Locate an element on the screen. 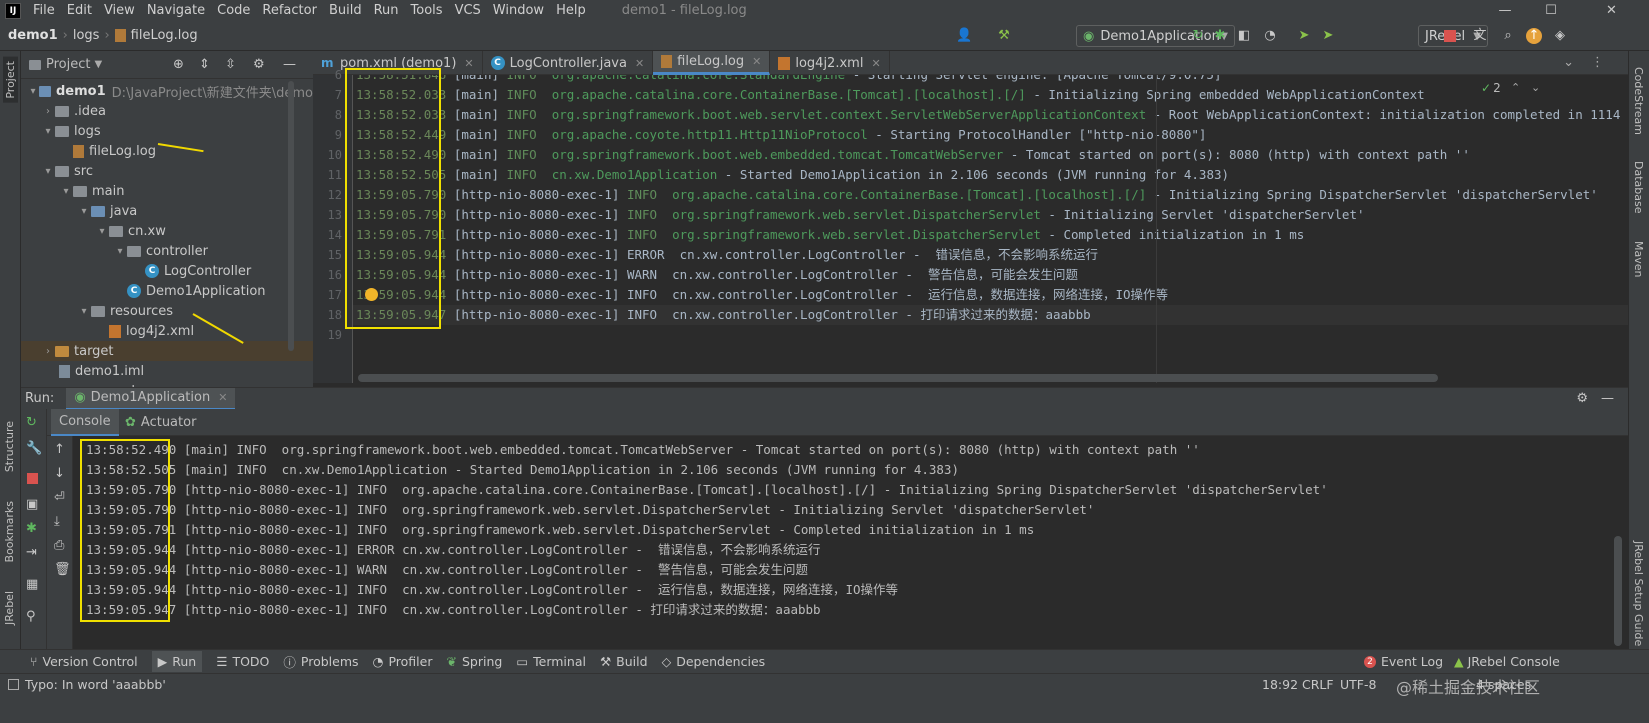  bookmarks-tool-tab: Bookmarks is located at coordinates (9, 531).